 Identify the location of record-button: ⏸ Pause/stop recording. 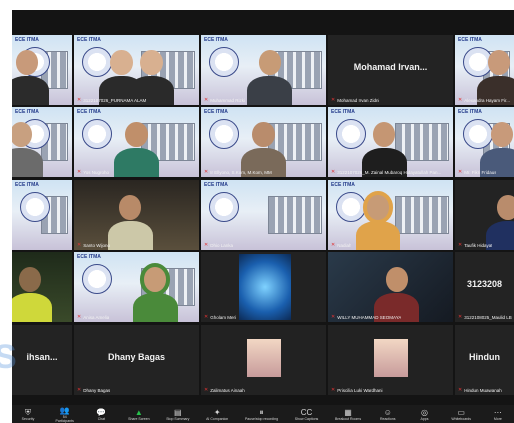
(261, 414).